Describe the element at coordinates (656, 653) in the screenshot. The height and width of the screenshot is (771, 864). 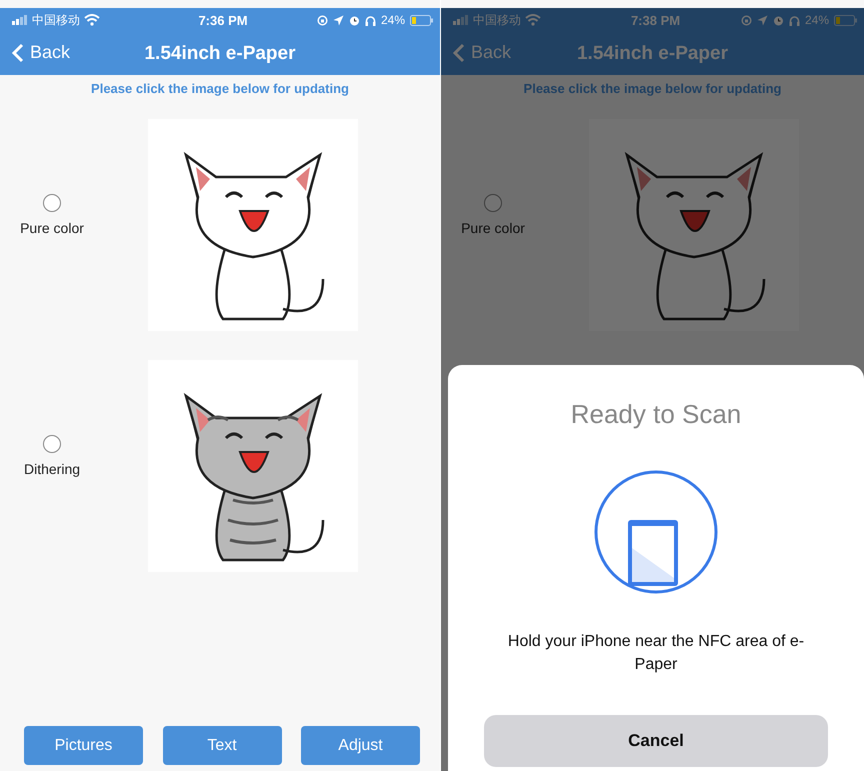
I see `sheet-message: Hold your iPhone near the NFC area of e-Paper` at that location.